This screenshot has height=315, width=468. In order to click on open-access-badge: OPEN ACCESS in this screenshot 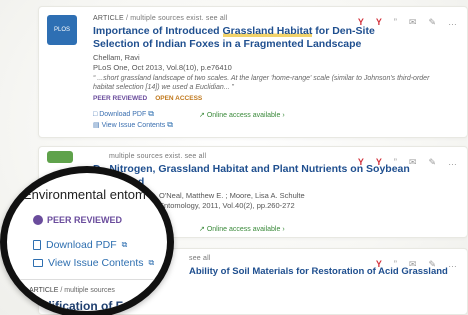, I will do `click(179, 98)`.